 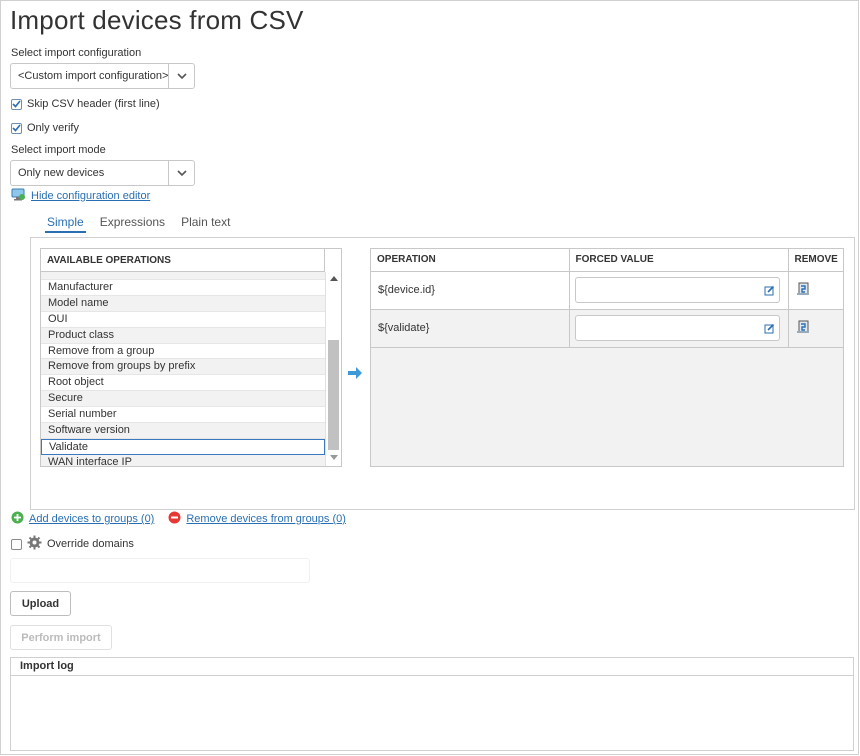 I want to click on column-header-remove: REMOVE, so click(x=815, y=260).